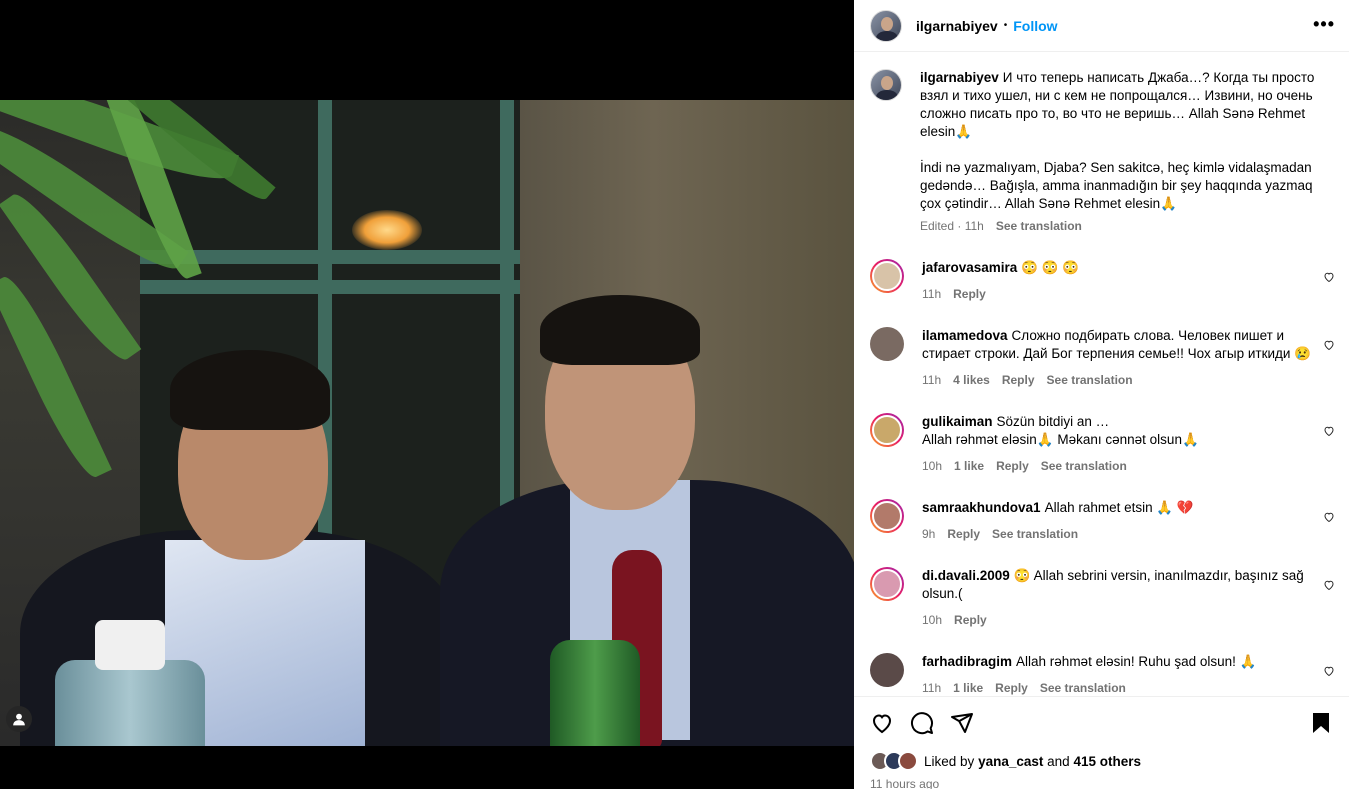  What do you see at coordinates (949, 761) in the screenshot?
I see `liked-by-prefix: Liked by` at bounding box center [949, 761].